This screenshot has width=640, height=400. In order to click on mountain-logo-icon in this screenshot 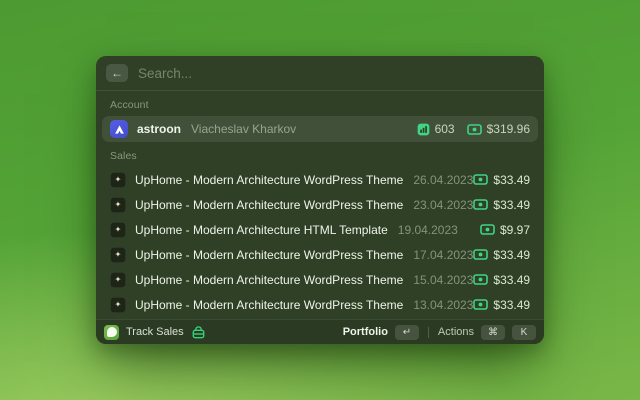, I will do `click(119, 129)`.